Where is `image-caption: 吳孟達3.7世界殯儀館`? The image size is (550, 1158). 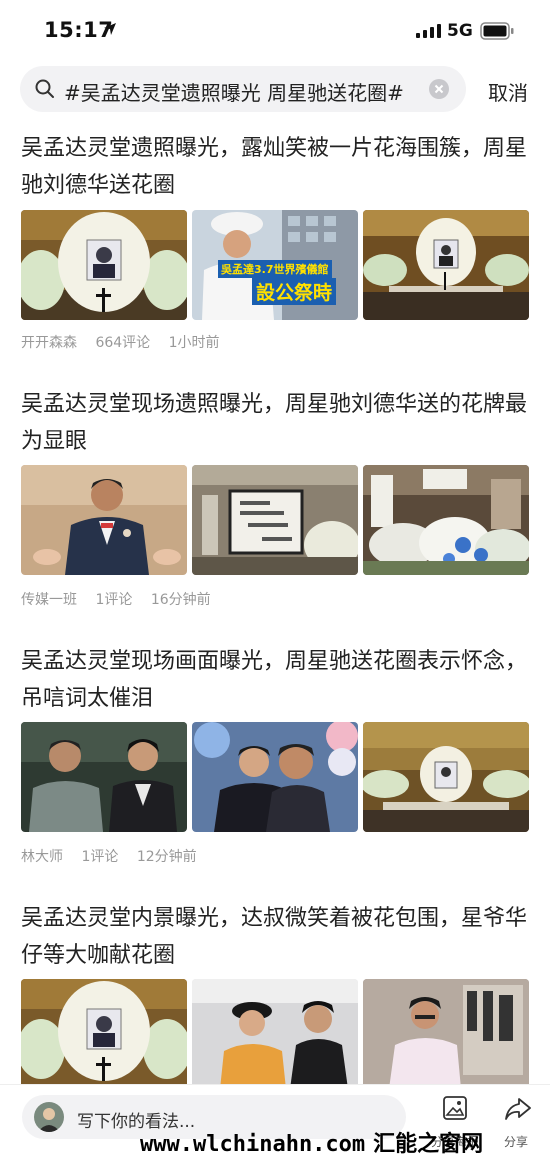
image-caption: 吳孟達3.7世界殯儀館 is located at coordinates (275, 269).